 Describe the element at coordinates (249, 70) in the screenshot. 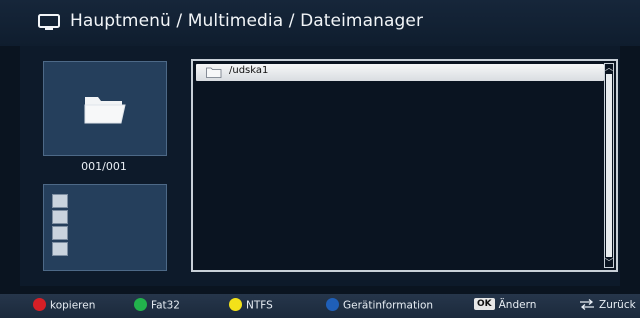

I see `list-item-label: /udska1` at that location.